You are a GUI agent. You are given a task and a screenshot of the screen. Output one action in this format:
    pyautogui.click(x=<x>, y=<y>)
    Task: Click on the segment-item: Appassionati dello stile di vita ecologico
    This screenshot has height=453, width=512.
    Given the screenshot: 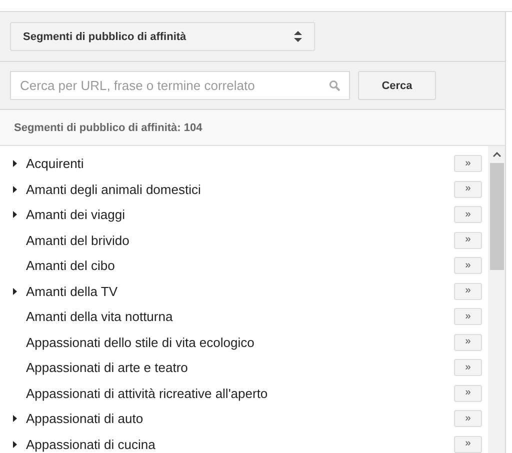 What is the action you would take?
    pyautogui.click(x=240, y=342)
    